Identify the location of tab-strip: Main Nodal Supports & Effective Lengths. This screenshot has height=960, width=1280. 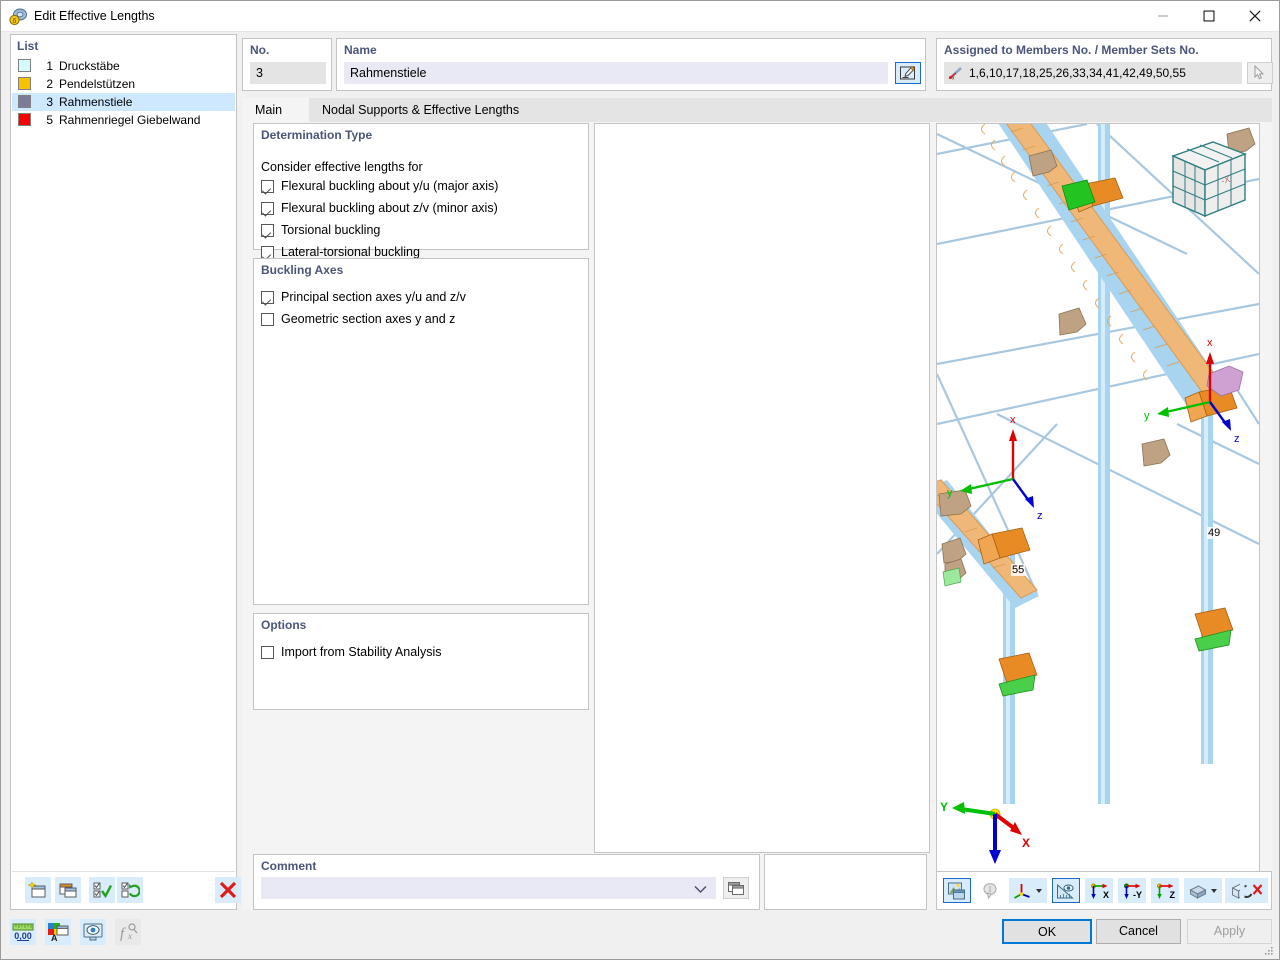
(757, 110).